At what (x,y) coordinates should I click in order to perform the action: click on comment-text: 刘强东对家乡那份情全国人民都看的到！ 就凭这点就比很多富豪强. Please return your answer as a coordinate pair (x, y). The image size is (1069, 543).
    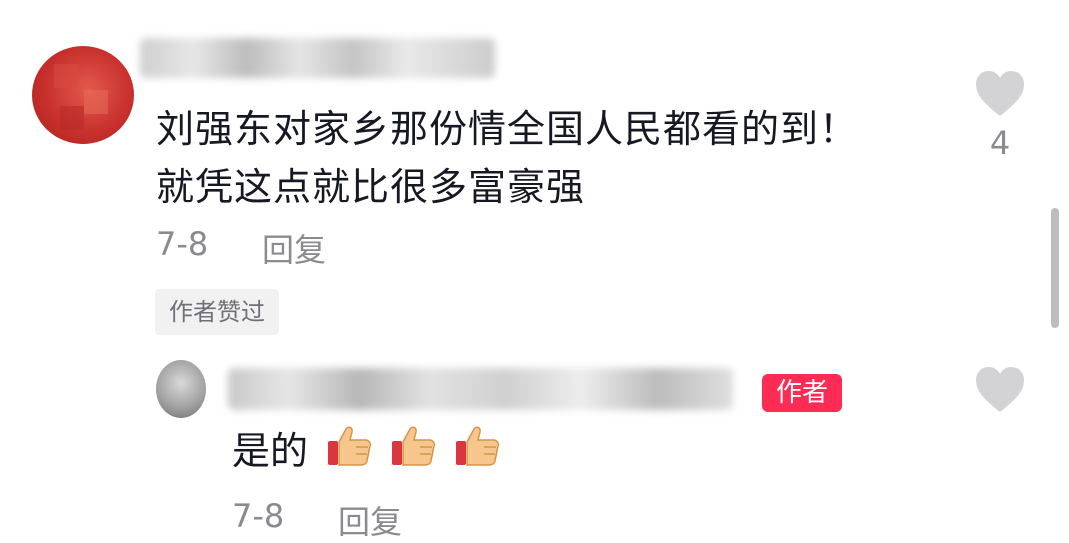
    Looking at the image, I should click on (507, 158).